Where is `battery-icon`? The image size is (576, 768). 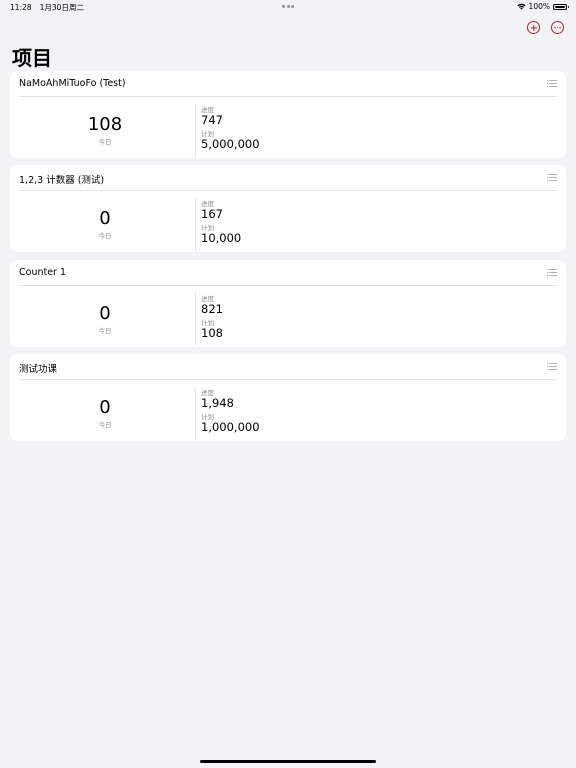
battery-icon is located at coordinates (561, 6).